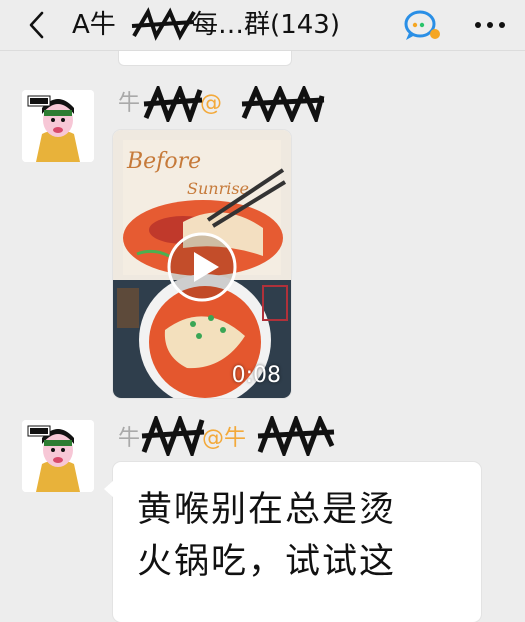 The image size is (525, 622). What do you see at coordinates (202, 267) in the screenshot?
I see `play-icon` at bounding box center [202, 267].